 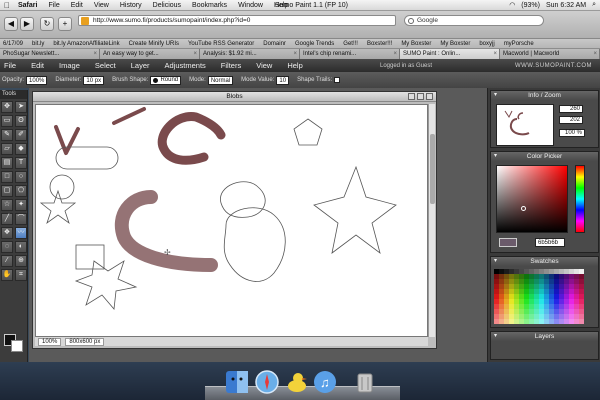 What do you see at coordinates (297, 382) in the screenshot?
I see `cyberduck-icon` at bounding box center [297, 382].